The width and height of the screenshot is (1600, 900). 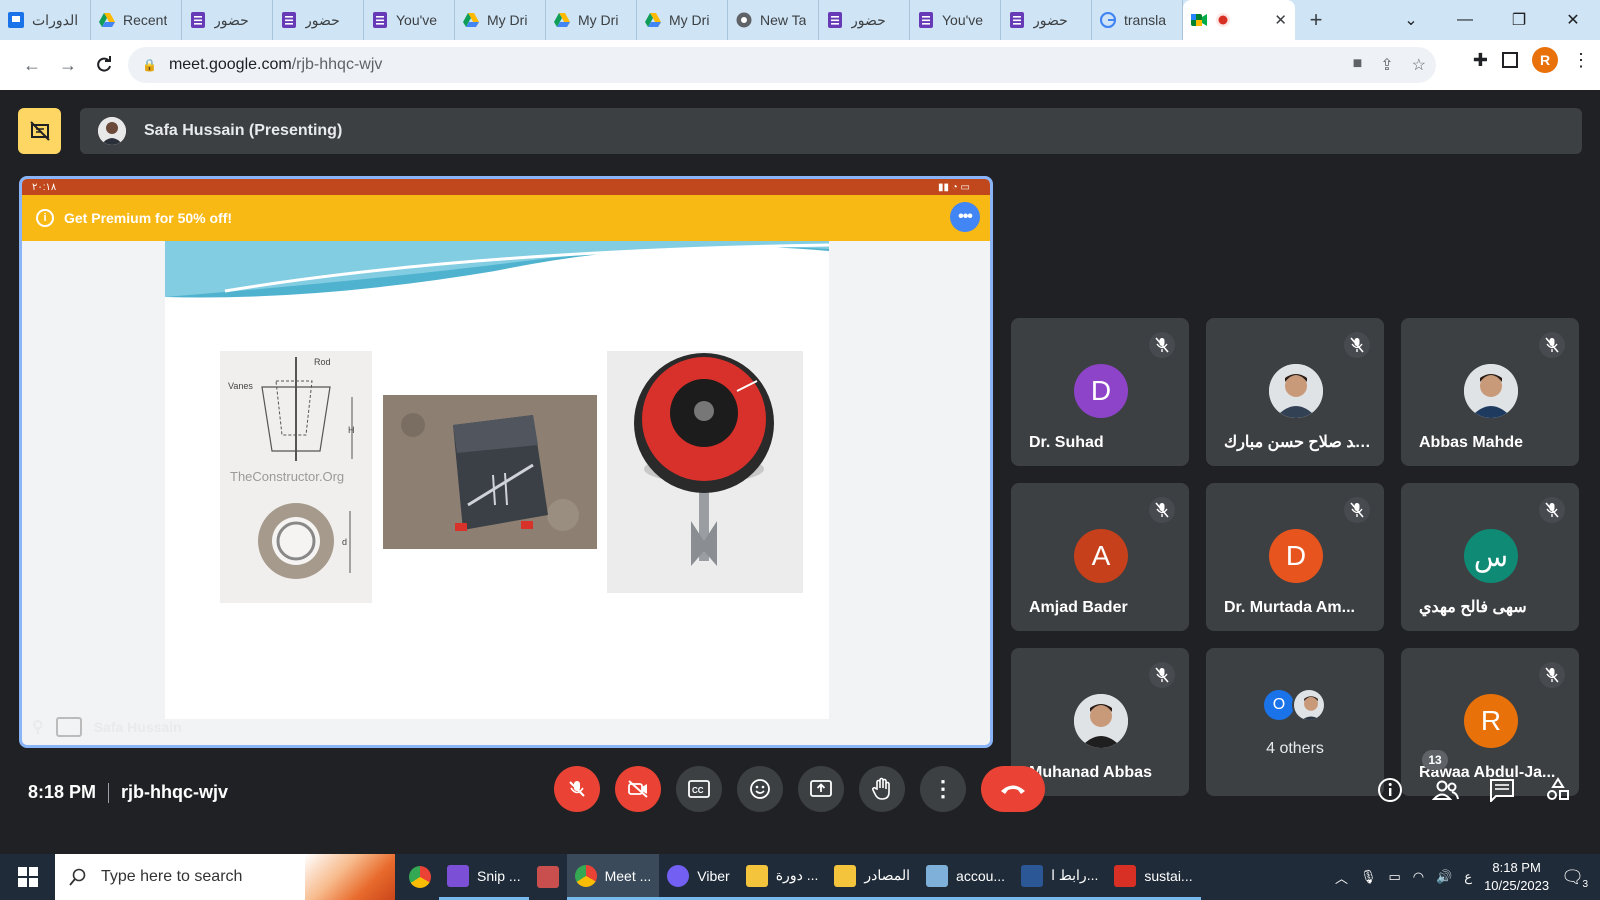 I want to click on start-button, so click(x=27, y=877).